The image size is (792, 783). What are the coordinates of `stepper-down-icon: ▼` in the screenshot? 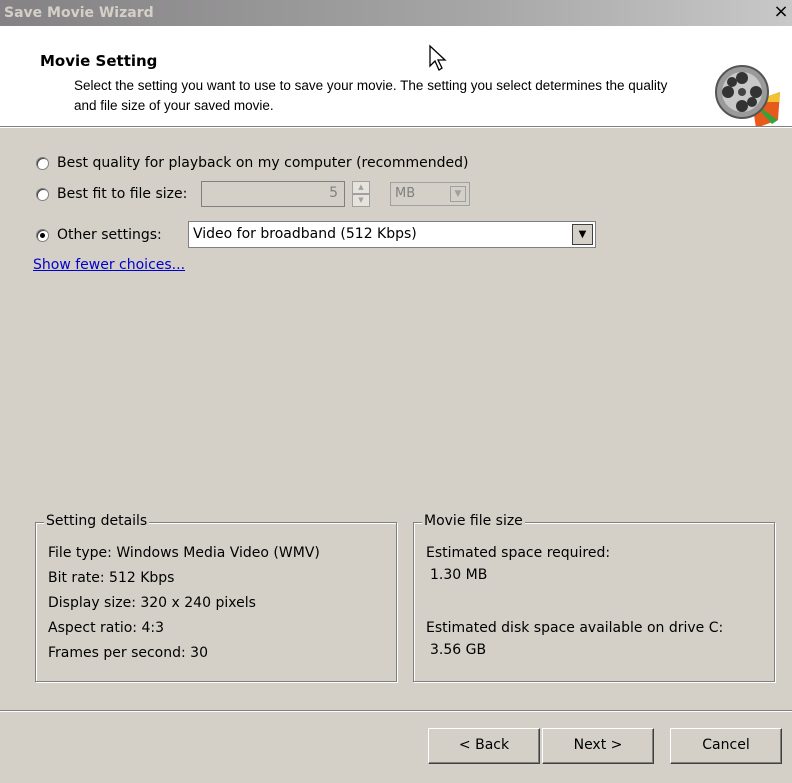 It's located at (361, 200).